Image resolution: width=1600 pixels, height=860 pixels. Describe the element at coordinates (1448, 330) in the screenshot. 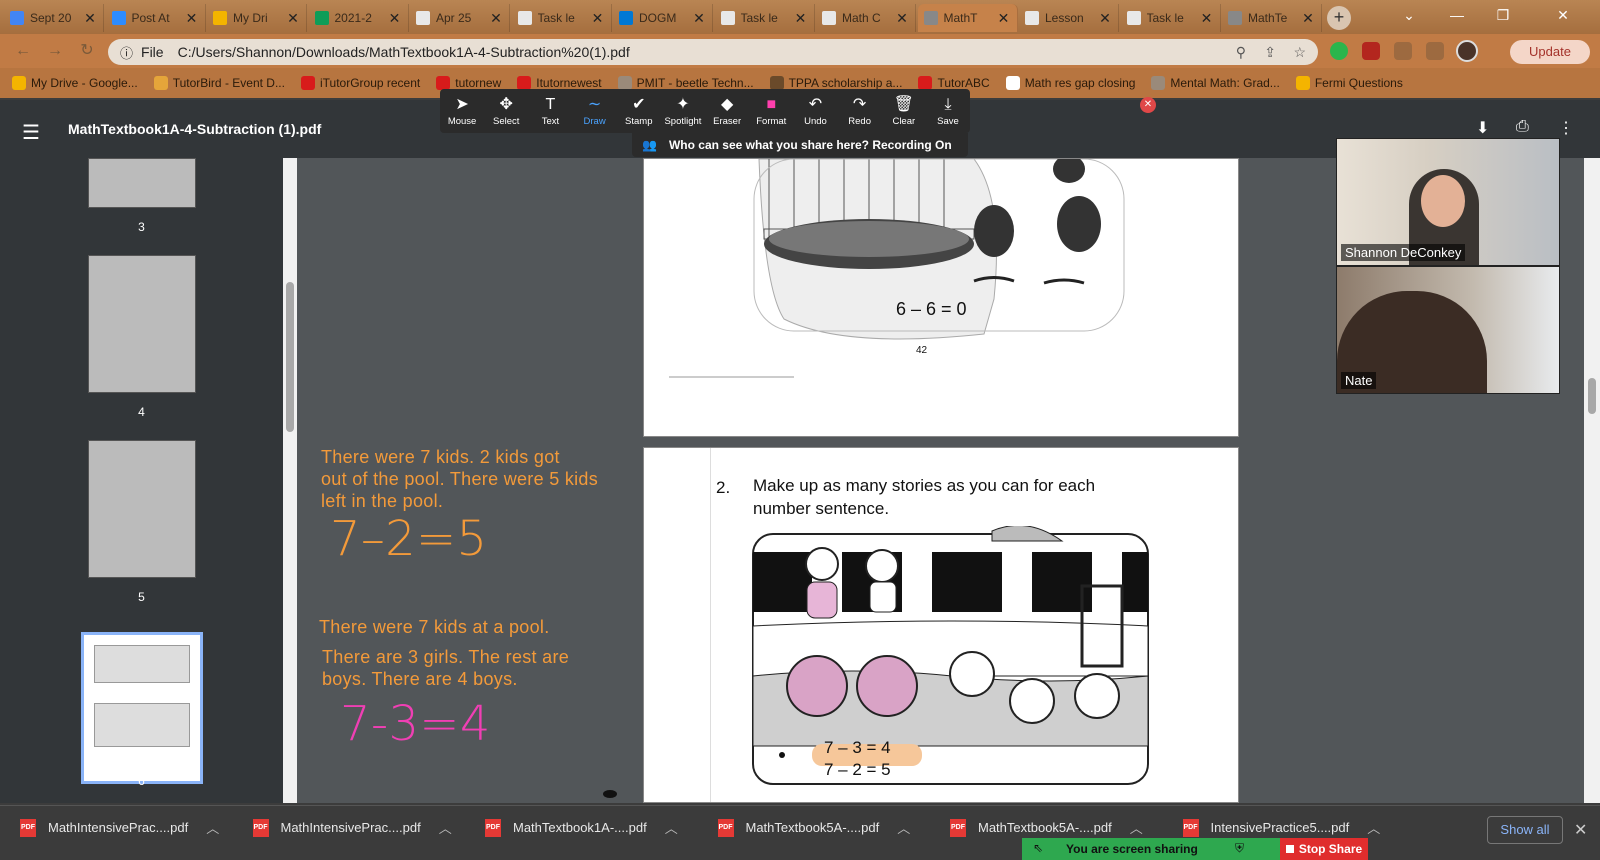

I see `video-tile: Nate` at that location.